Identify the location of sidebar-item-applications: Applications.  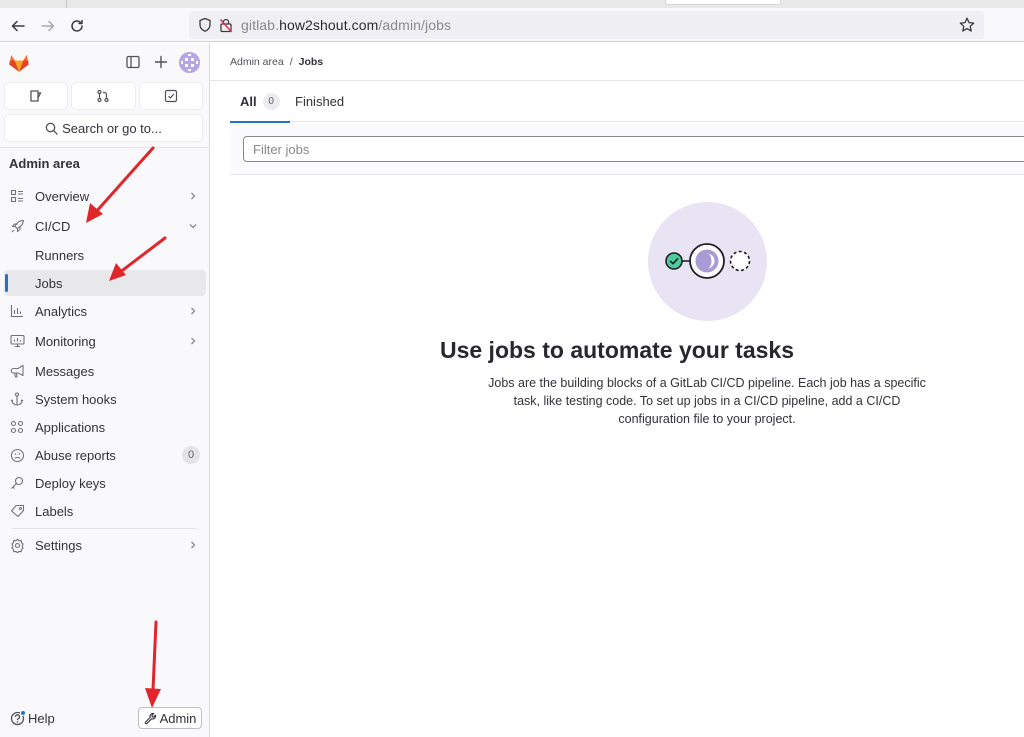
(105, 427).